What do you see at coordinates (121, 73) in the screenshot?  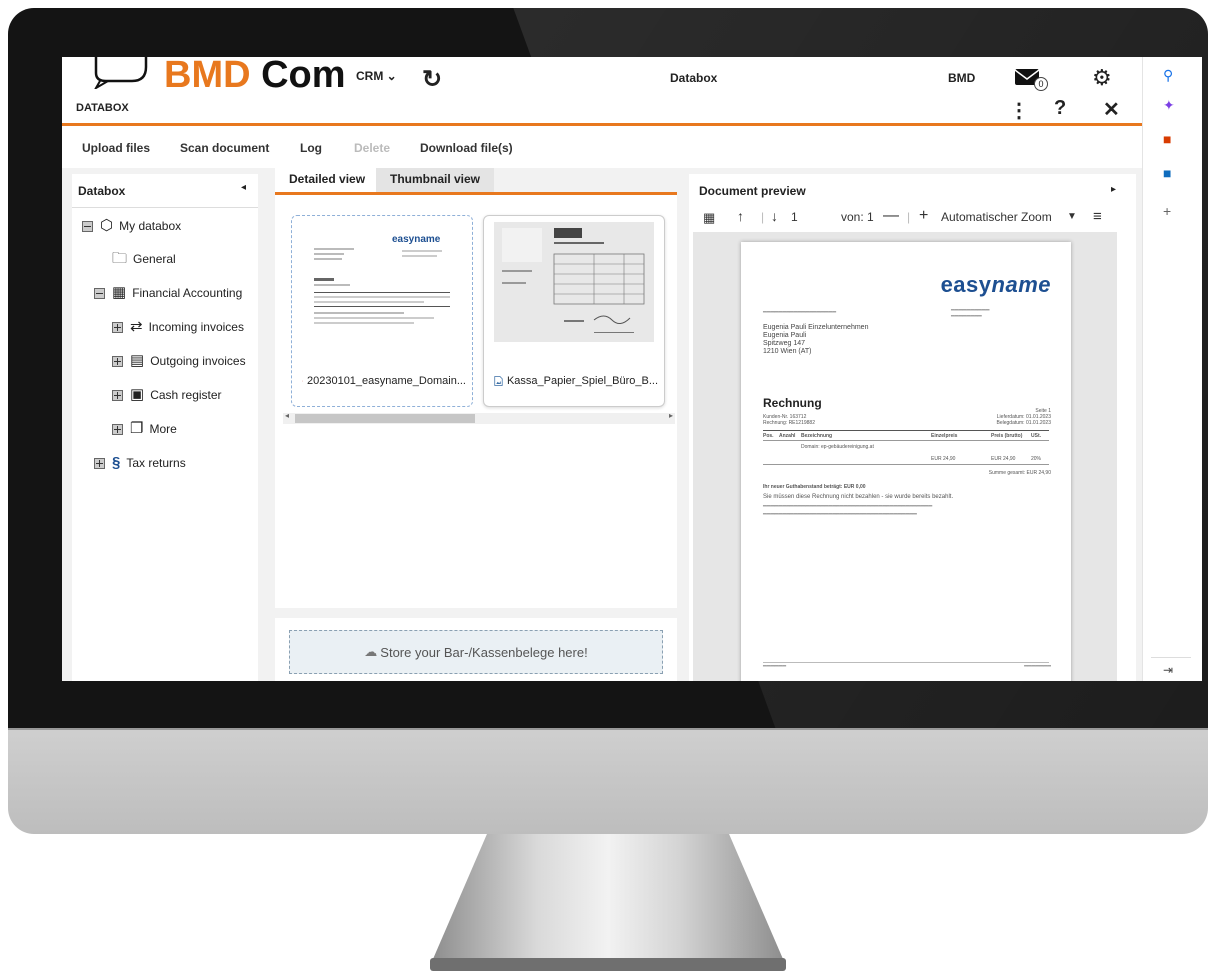 I see `speech-bubble-icon` at bounding box center [121, 73].